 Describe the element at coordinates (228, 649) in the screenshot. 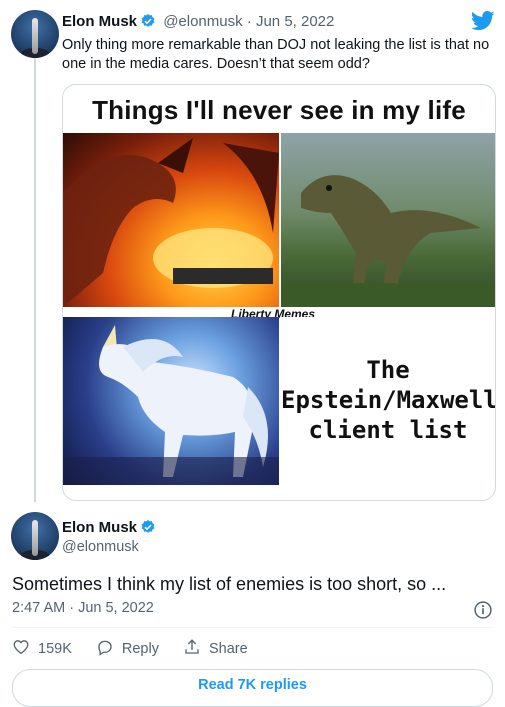

I see `share-label: Share` at that location.